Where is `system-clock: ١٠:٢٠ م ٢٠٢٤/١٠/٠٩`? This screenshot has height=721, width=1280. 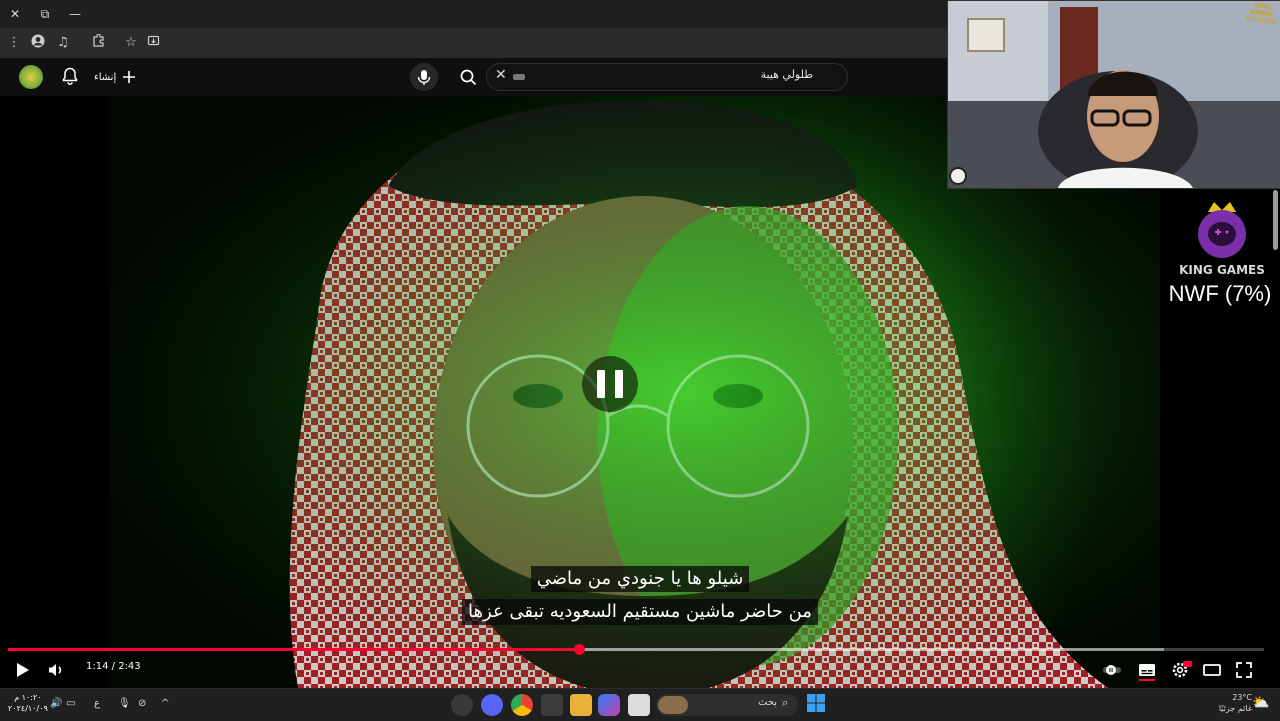
system-clock: ١٠:٢٠ م ٢٠٢٤/١٠/٠٩ is located at coordinates (28, 703).